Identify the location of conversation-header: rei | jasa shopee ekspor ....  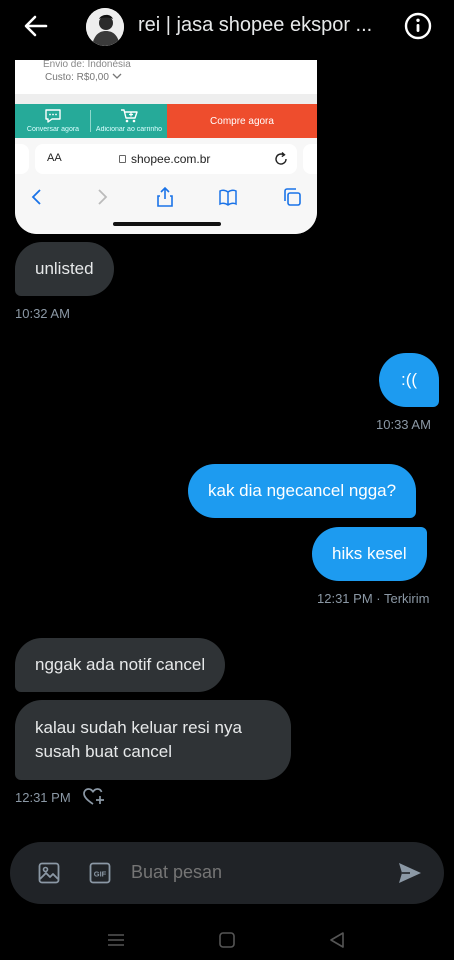
(227, 27).